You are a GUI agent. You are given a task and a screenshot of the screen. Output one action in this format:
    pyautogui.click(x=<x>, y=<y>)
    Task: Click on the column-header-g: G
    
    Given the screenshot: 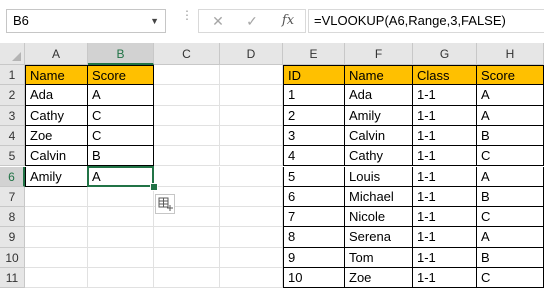 What is the action you would take?
    pyautogui.click(x=445, y=54)
    